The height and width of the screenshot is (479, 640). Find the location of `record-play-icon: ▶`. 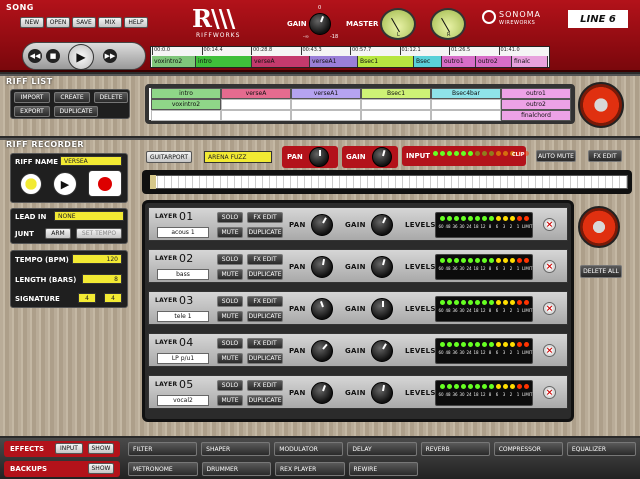

record-play-icon: ▶ is located at coordinates (65, 184).